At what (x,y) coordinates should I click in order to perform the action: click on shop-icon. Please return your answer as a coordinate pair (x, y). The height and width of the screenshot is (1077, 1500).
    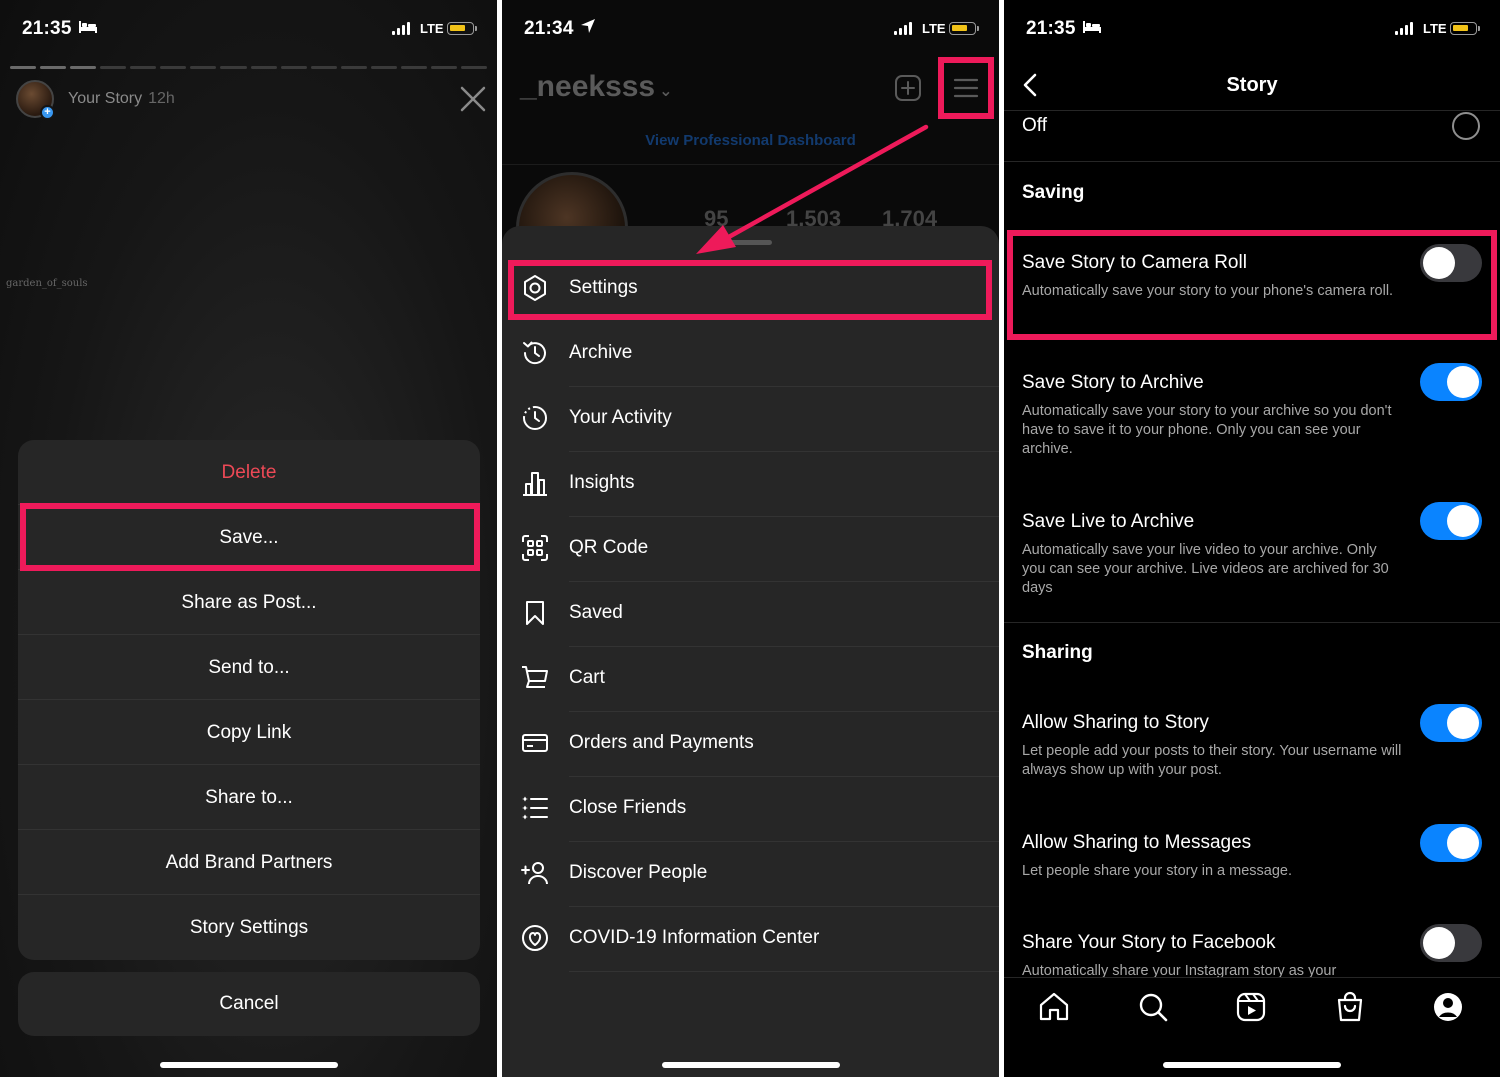
    Looking at the image, I should click on (1350, 1007).